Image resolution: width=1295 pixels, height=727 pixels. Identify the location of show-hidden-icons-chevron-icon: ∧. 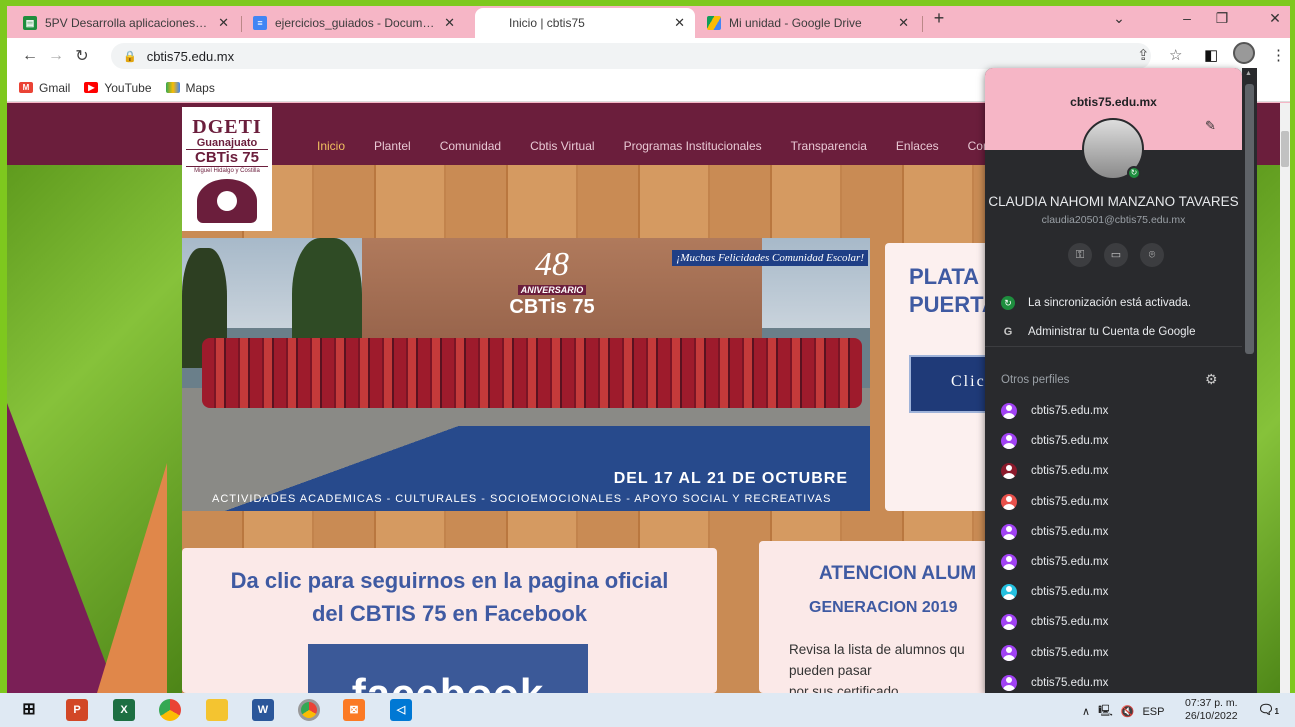
(1086, 711).